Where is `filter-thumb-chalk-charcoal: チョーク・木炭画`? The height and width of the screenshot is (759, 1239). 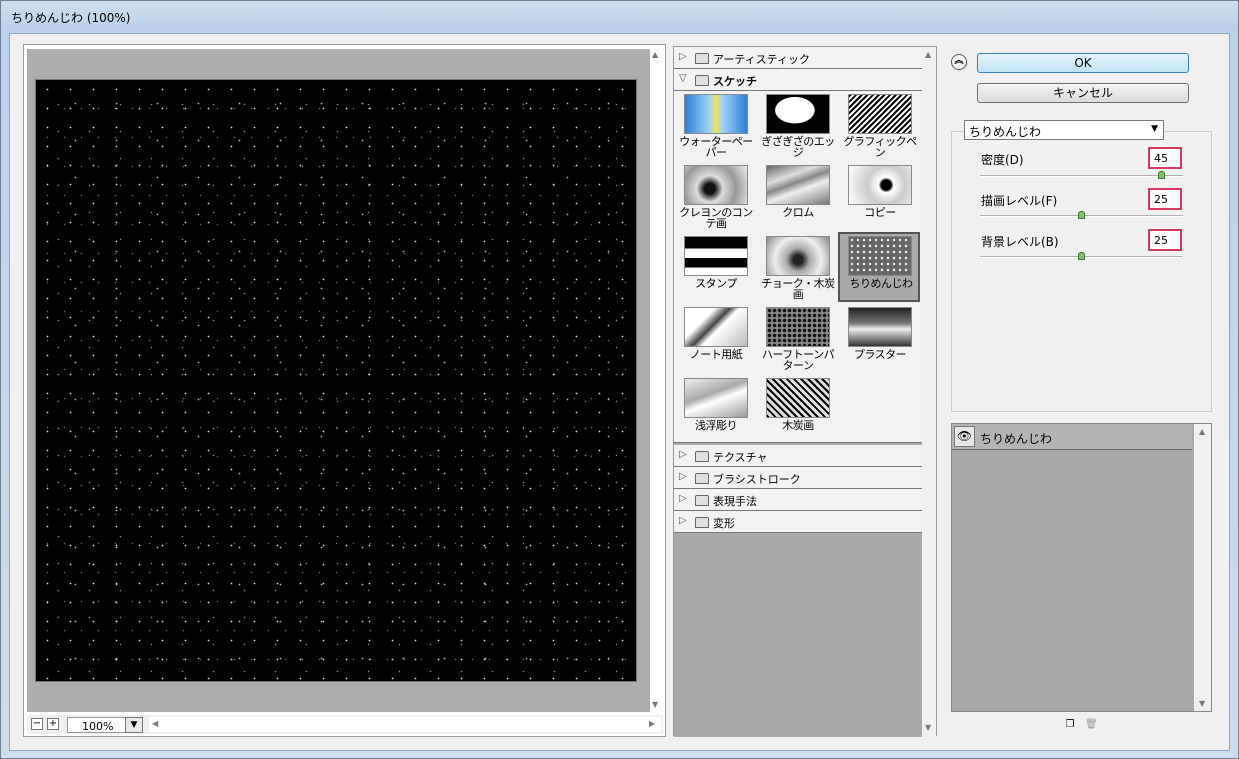 filter-thumb-chalk-charcoal: チョーク・木炭画 is located at coordinates (798, 268).